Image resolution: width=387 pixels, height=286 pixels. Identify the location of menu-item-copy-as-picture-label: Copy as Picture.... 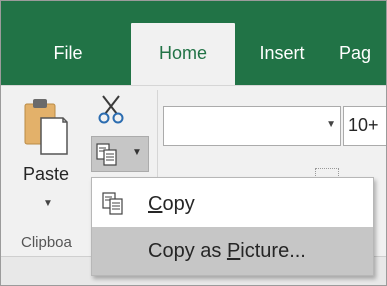
(227, 251).